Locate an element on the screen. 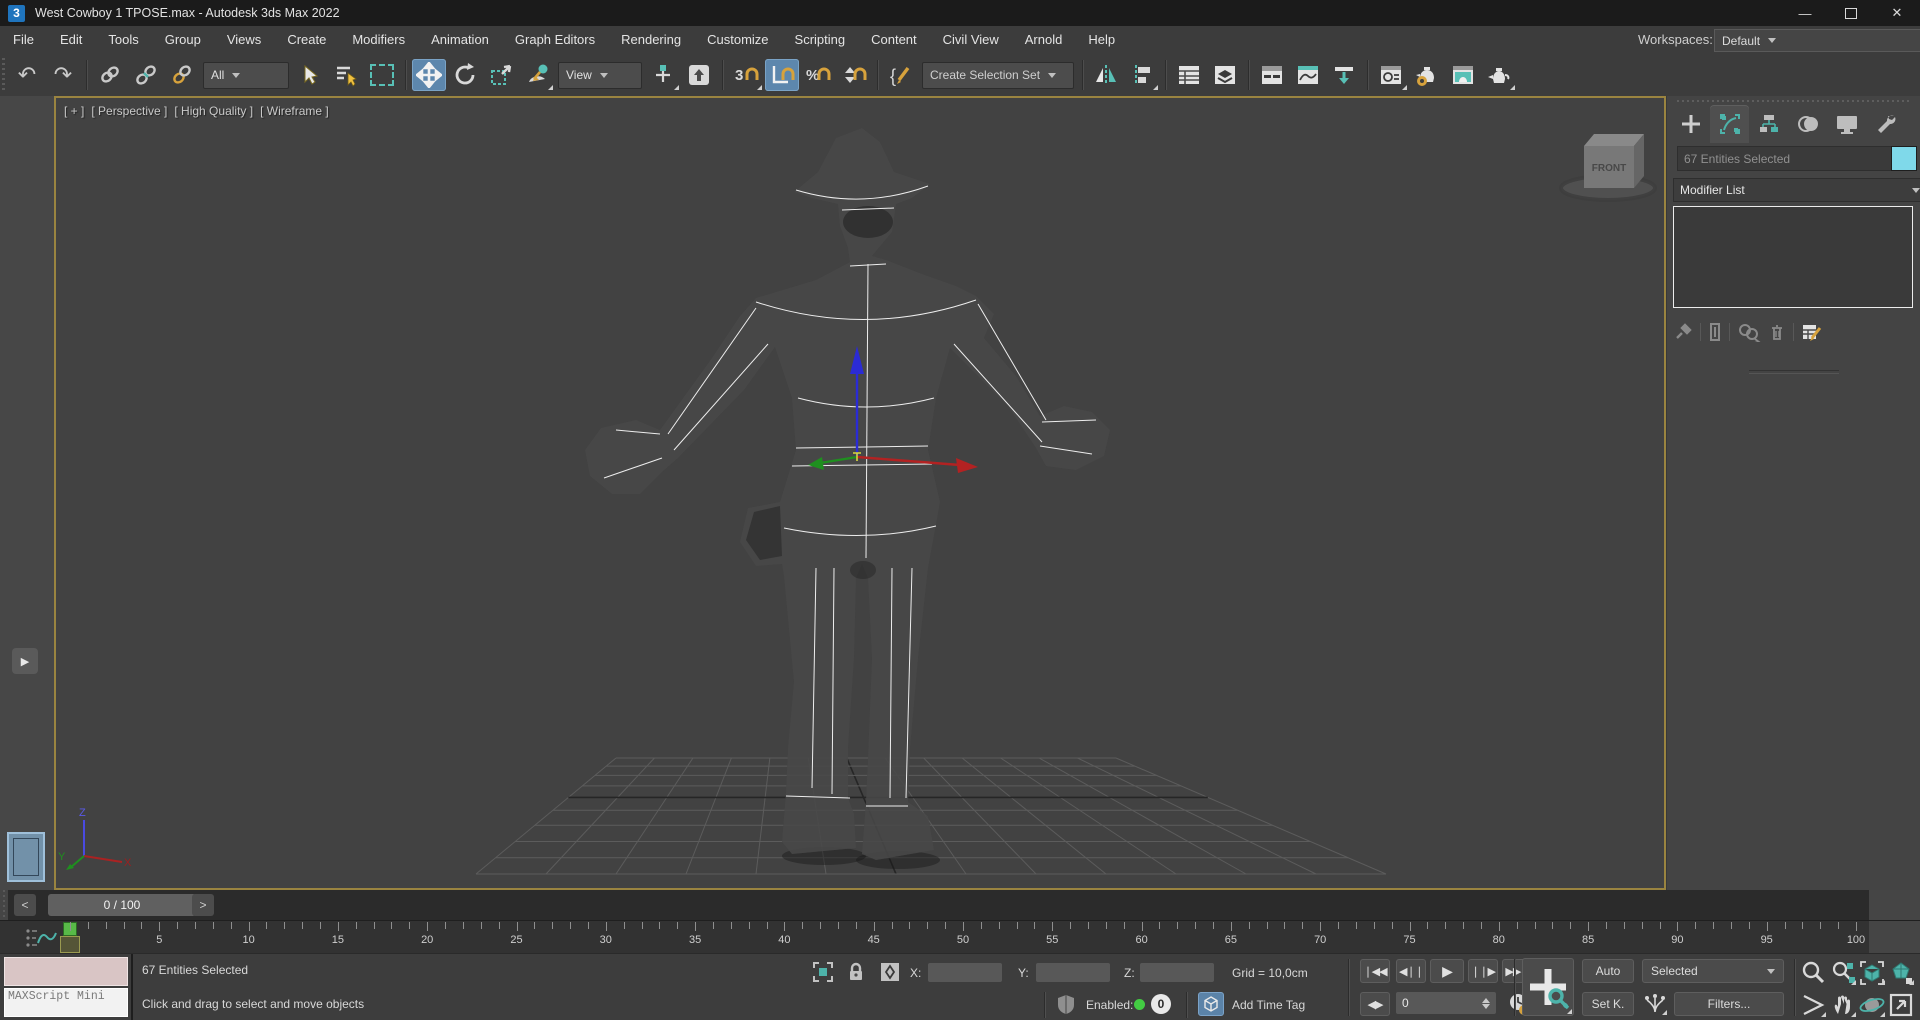 Image resolution: width=1920 pixels, height=1020 pixels. align-button is located at coordinates (1142, 75).